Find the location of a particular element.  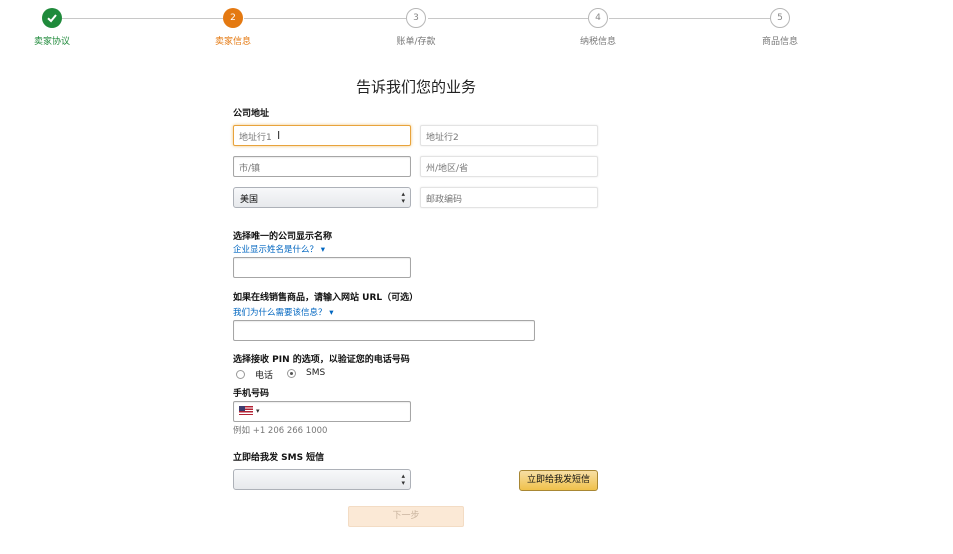

page-title: 告诉我们您的业务 is located at coordinates (415, 87).